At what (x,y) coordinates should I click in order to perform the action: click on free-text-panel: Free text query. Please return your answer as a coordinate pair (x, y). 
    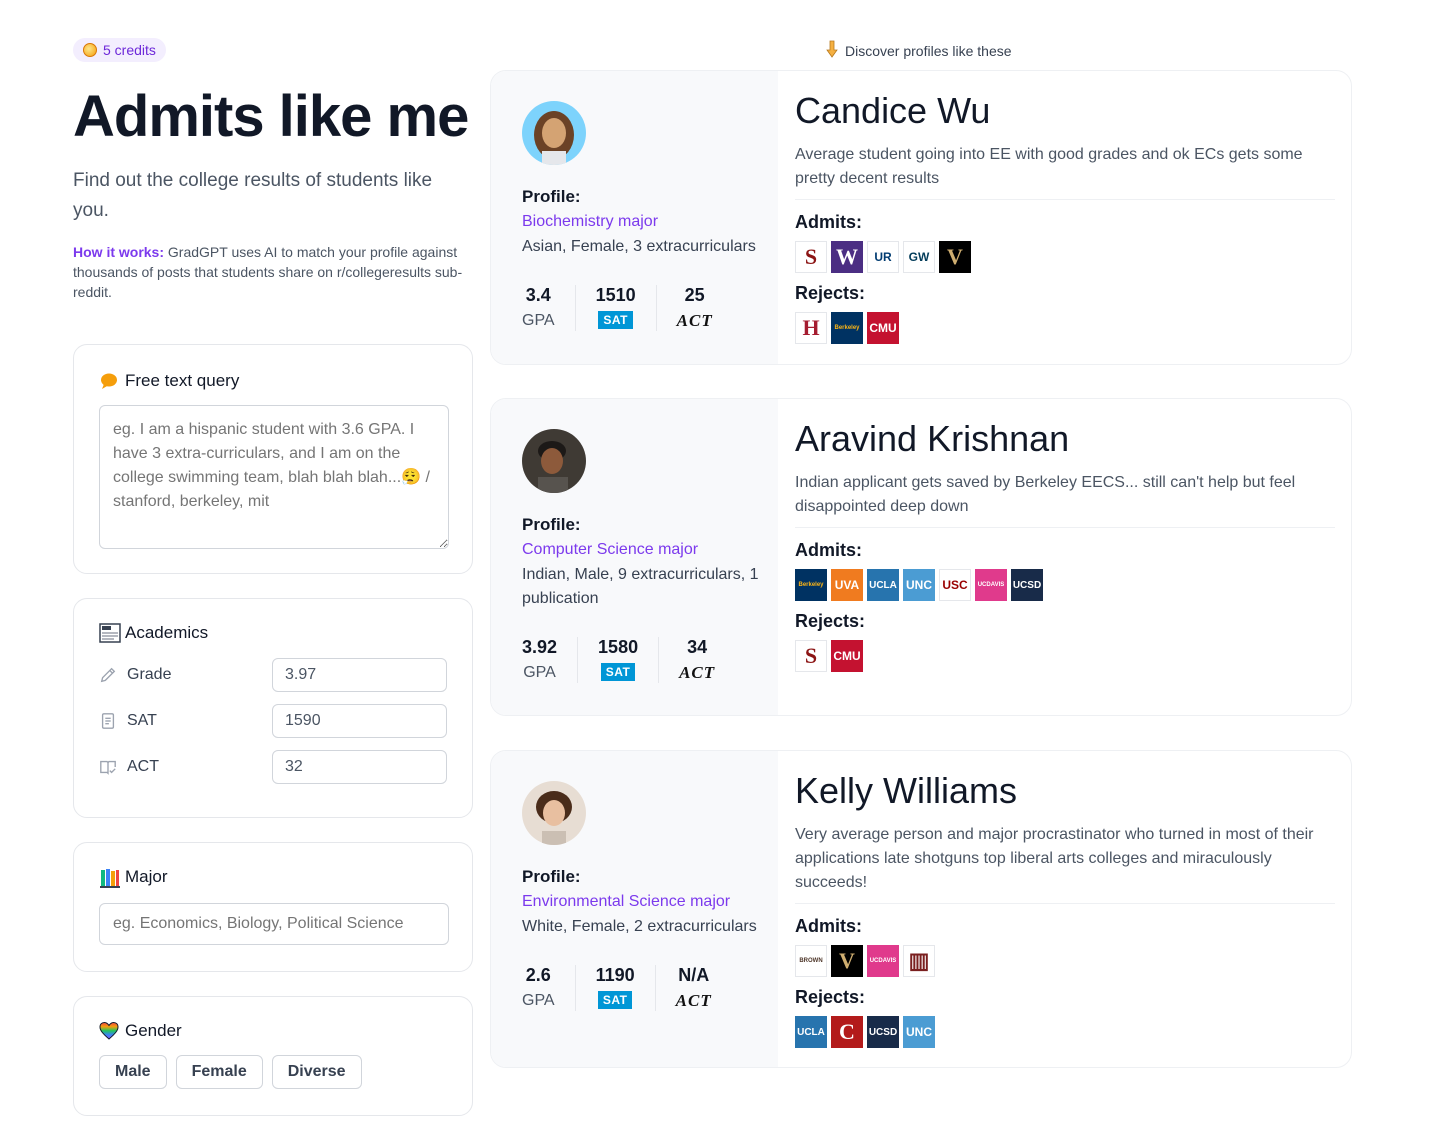
    Looking at the image, I should click on (273, 459).